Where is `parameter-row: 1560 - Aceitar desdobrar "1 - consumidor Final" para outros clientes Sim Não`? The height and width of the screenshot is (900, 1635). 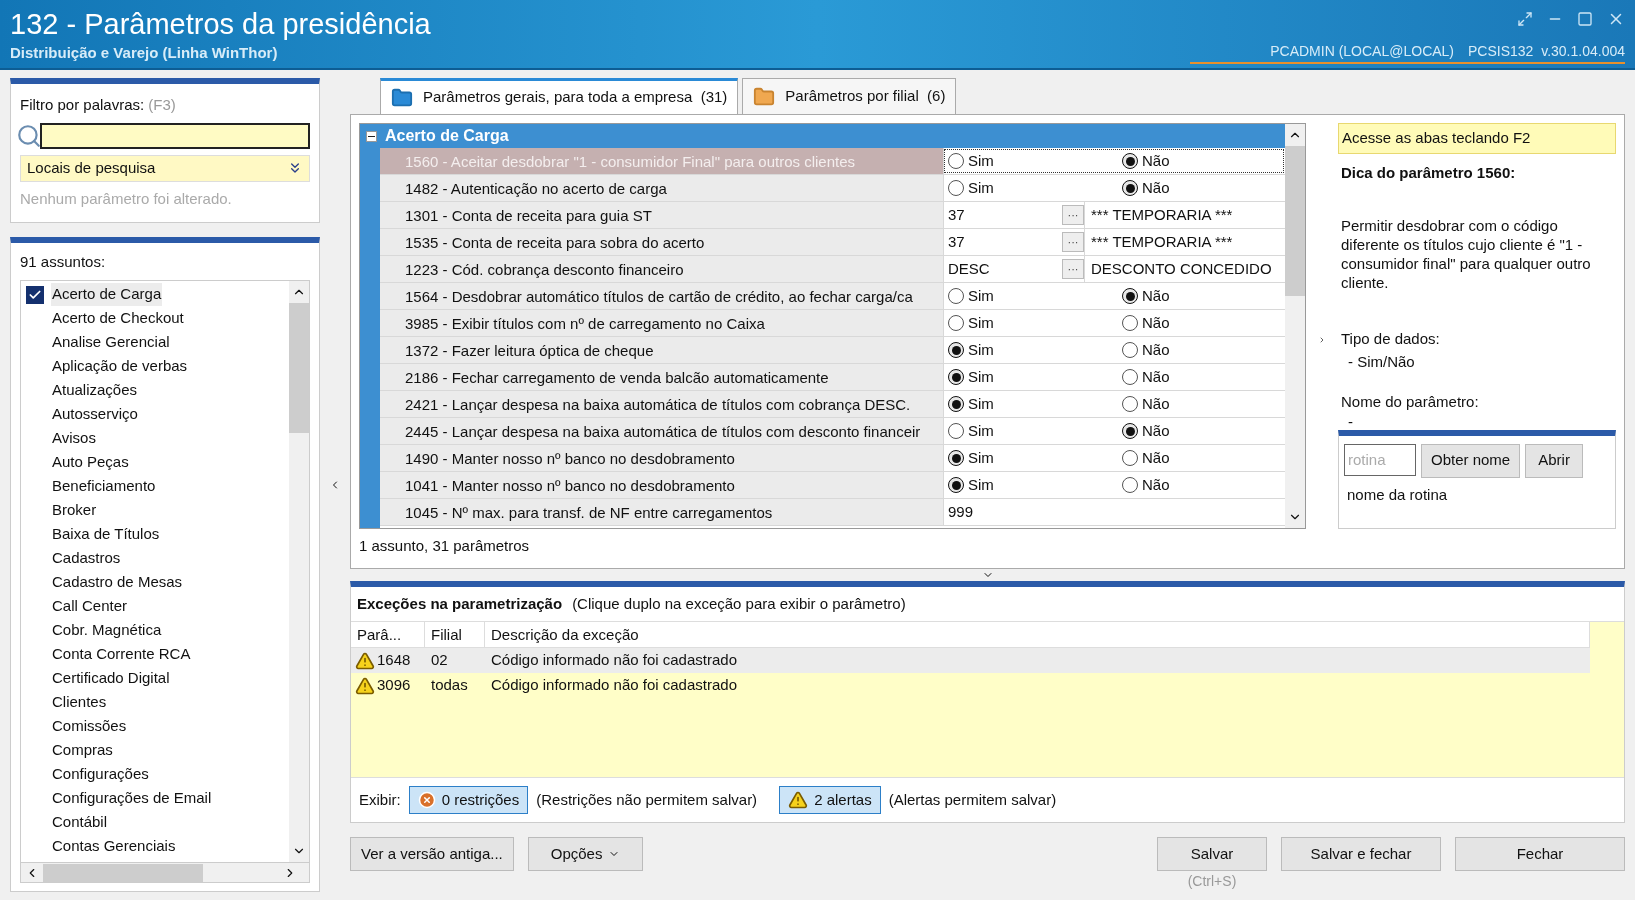 parameter-row: 1560 - Aceitar desdobrar "1 - consumidor Final" para outros clientes Sim Não is located at coordinates (832, 161).